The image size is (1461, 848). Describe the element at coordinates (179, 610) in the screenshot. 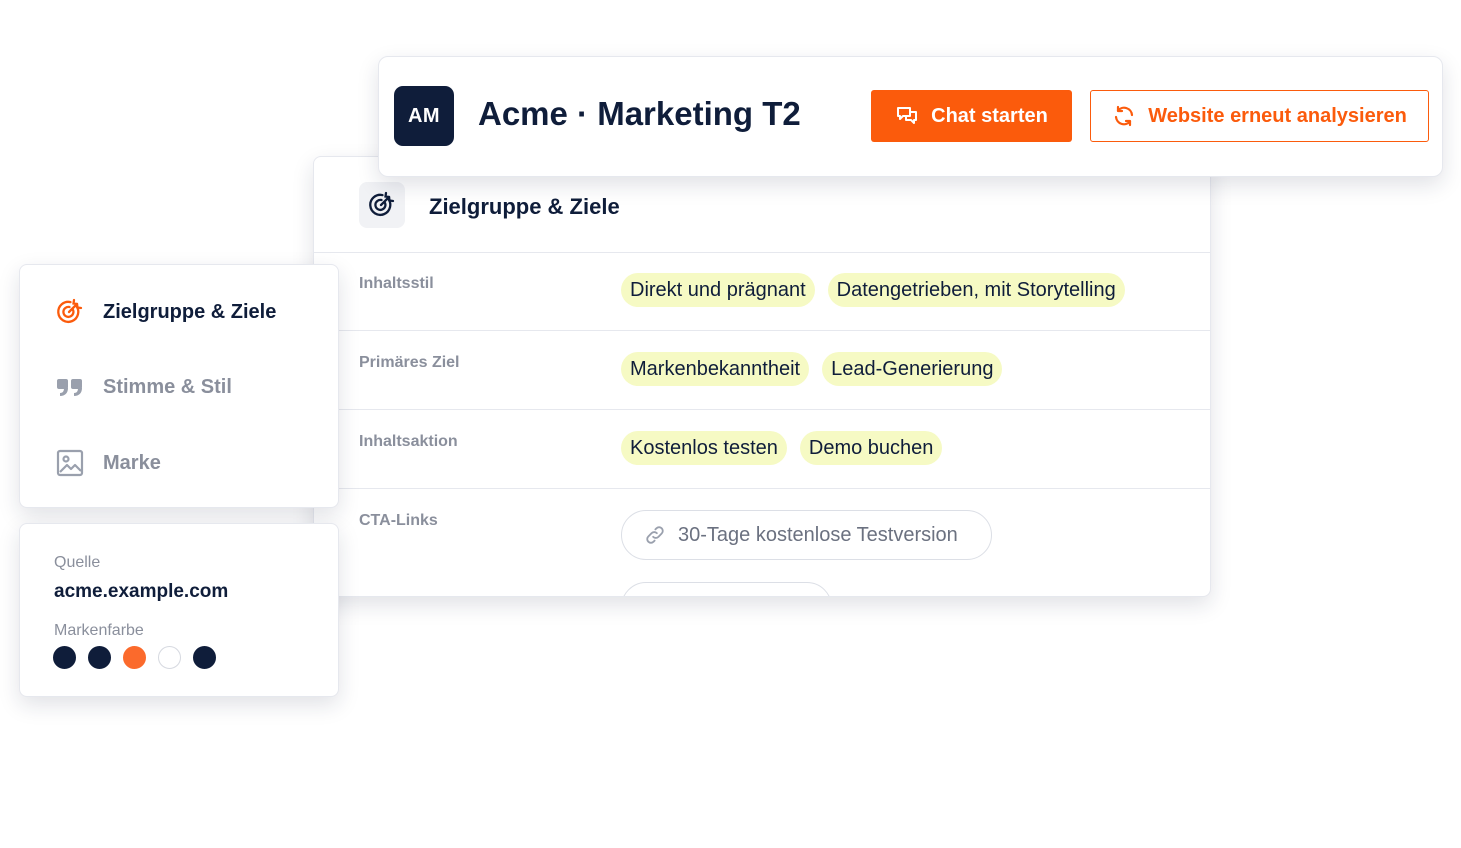

I see `source-card: Quelle acme.example.com Markenfarbe` at that location.